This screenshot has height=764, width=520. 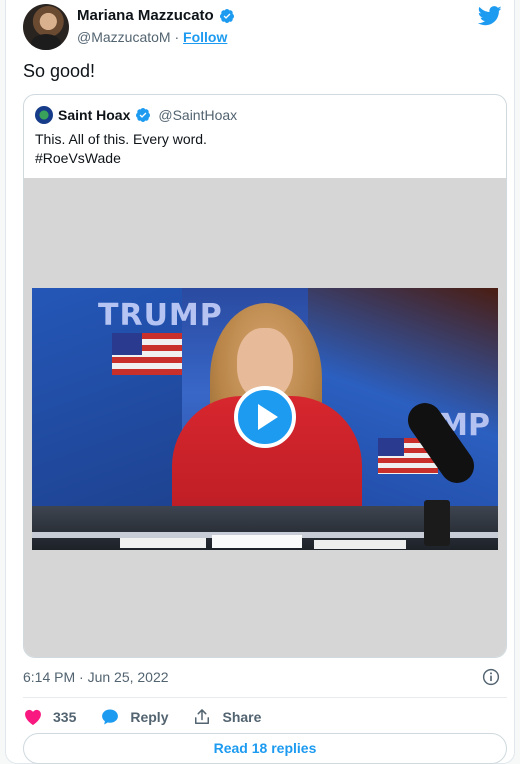 I want to click on quoted-tweet-header: Saint Hoax @SaintHoax, so click(x=136, y=115).